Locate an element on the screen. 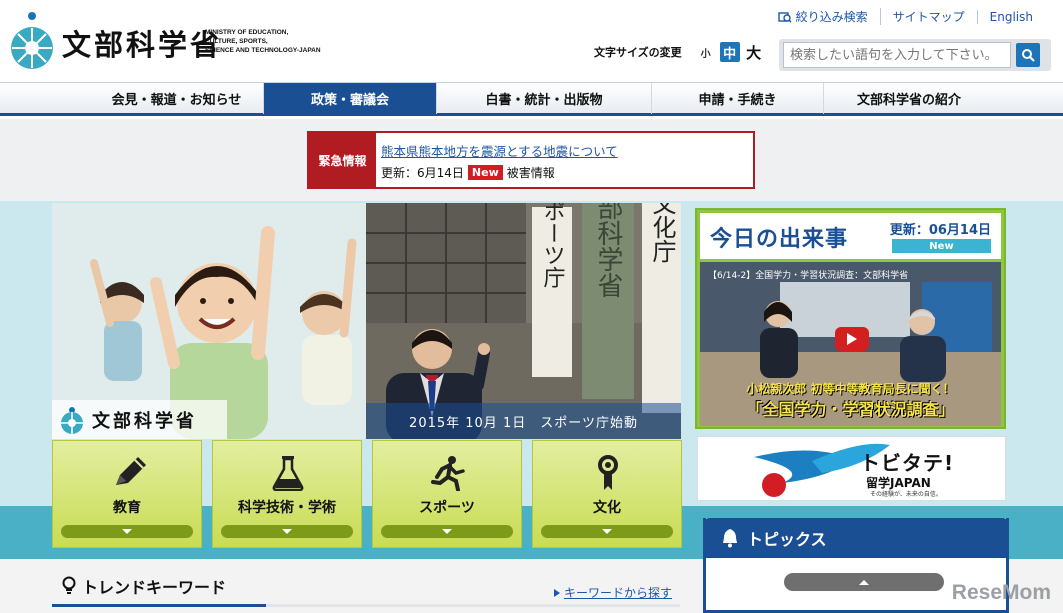 This screenshot has width=1063, height=613. video-caption-speaker: 小松親次郎 初等中等教育局長に聞く！ is located at coordinates (850, 389).